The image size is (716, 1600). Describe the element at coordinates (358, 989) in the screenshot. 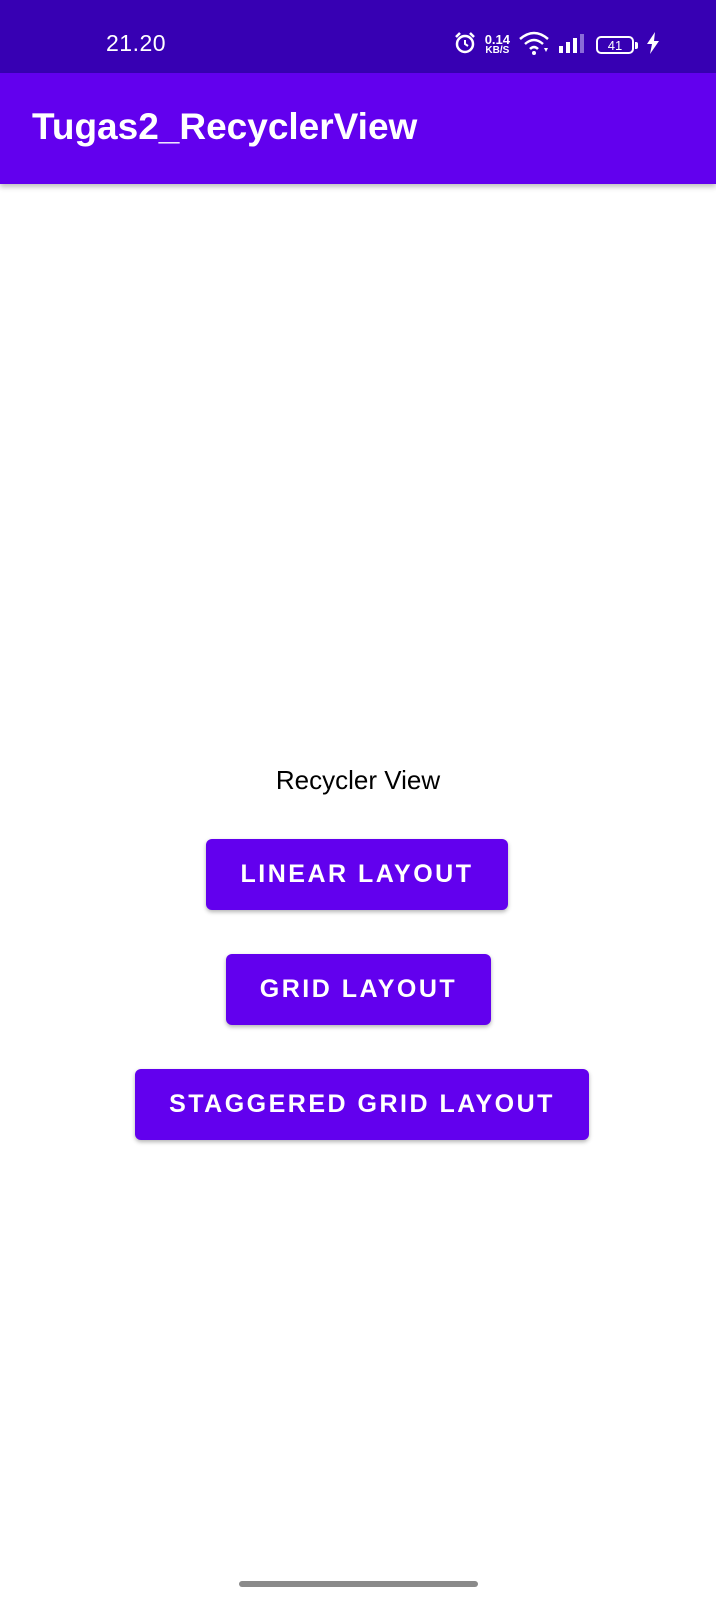

I see `grid-layout-button: GRID LAYOUT` at that location.